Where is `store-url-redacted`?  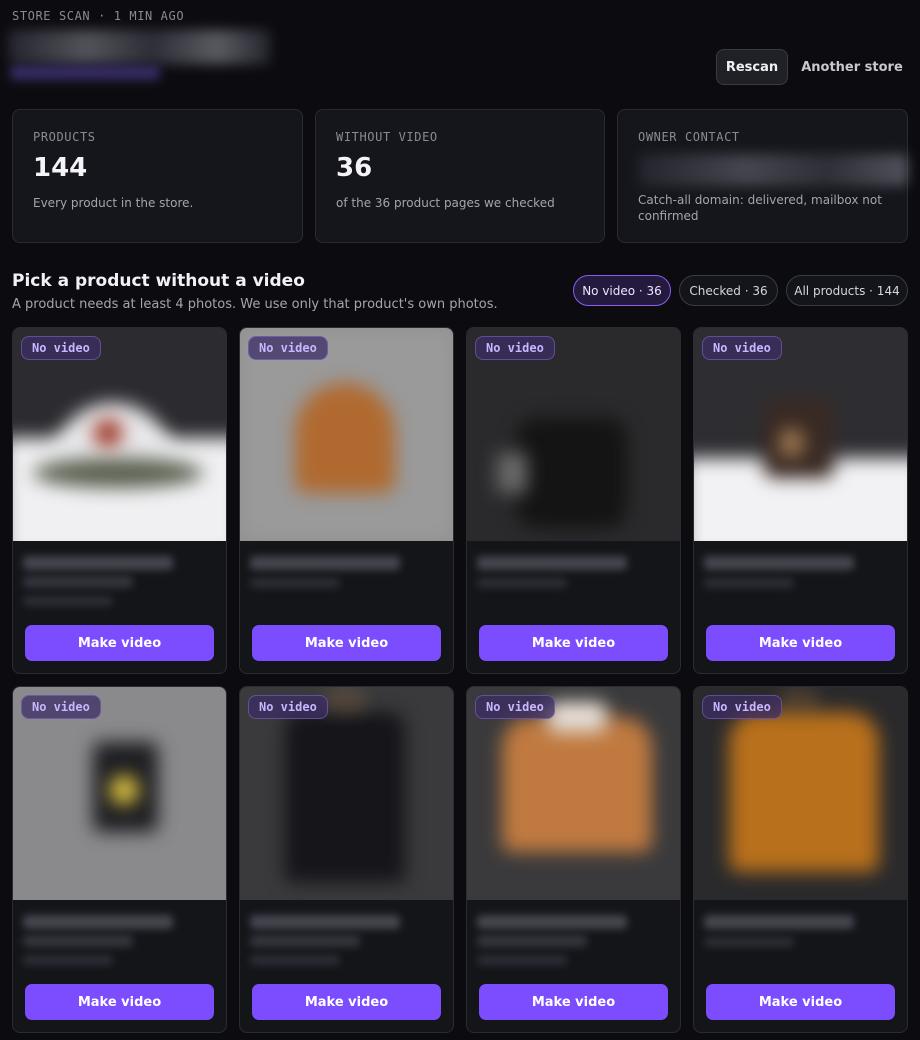
store-url-redacted is located at coordinates (85, 73).